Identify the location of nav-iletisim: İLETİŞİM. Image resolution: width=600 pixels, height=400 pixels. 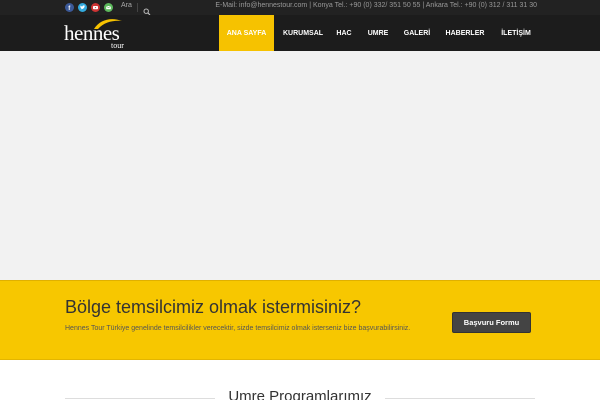
(516, 33).